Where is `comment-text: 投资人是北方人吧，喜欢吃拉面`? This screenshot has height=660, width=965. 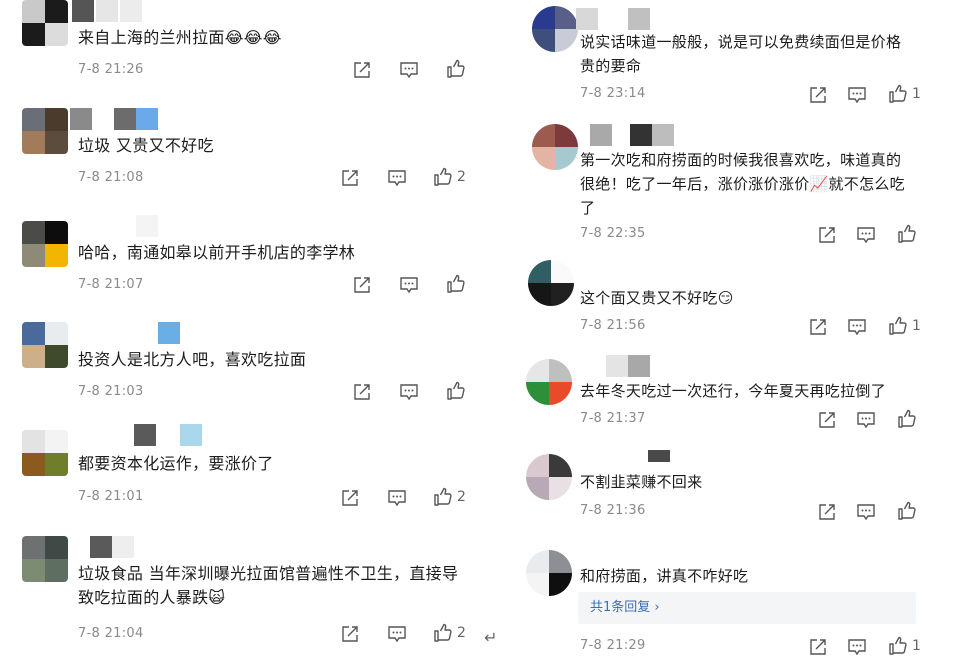 comment-text: 投资人是北方人吧，喜欢吃拉面 is located at coordinates (192, 359).